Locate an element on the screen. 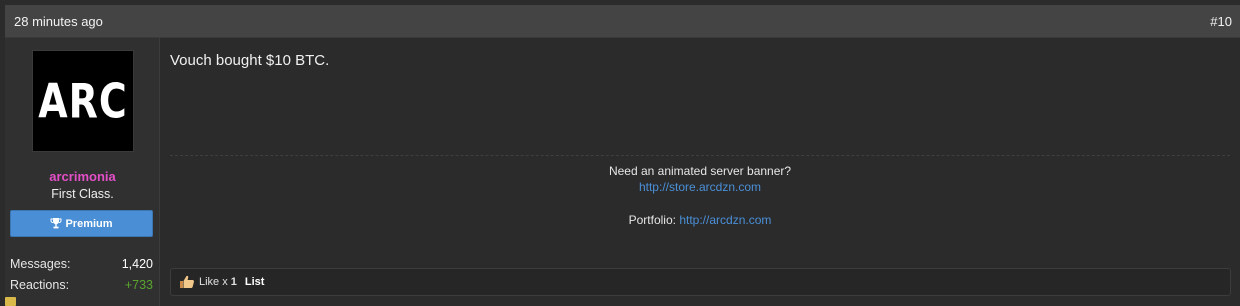 This screenshot has width=1240, height=306. stat-value: 1,420 is located at coordinates (137, 264).